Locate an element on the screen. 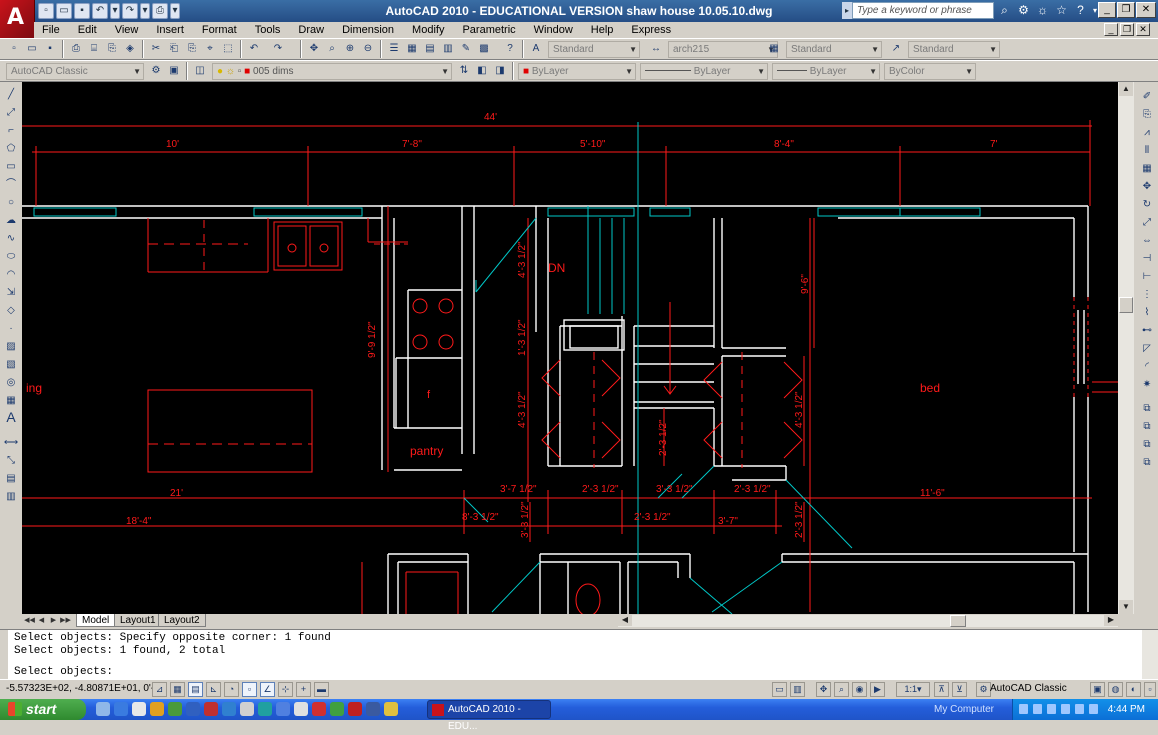 This screenshot has height=735, width=1158. dynamic-ucs-icon: ⊹ is located at coordinates (285, 689).